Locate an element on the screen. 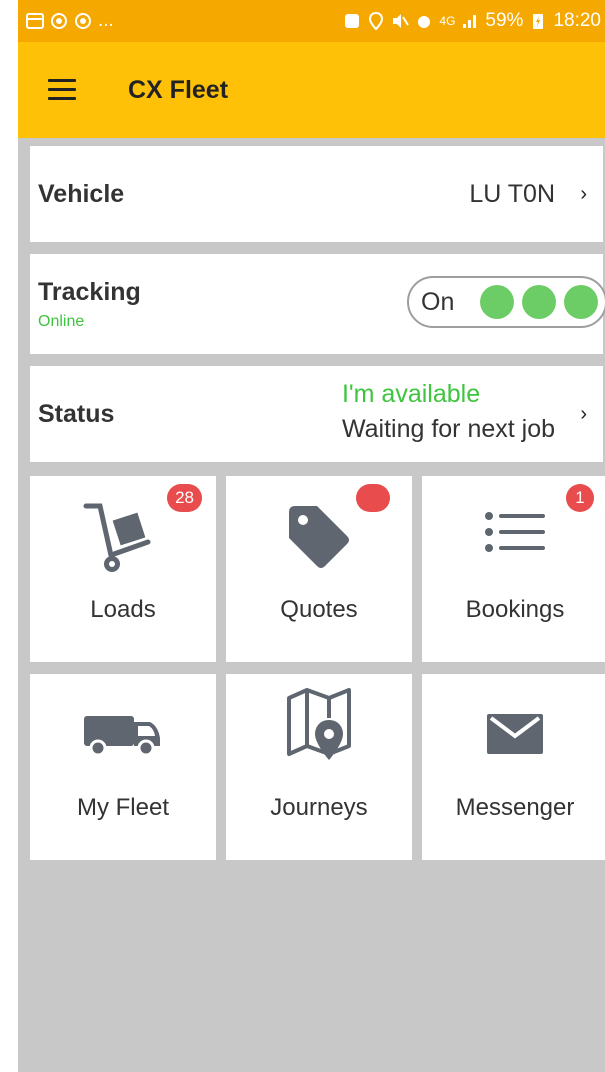  tile-messenger: Messenger is located at coordinates (513, 767).